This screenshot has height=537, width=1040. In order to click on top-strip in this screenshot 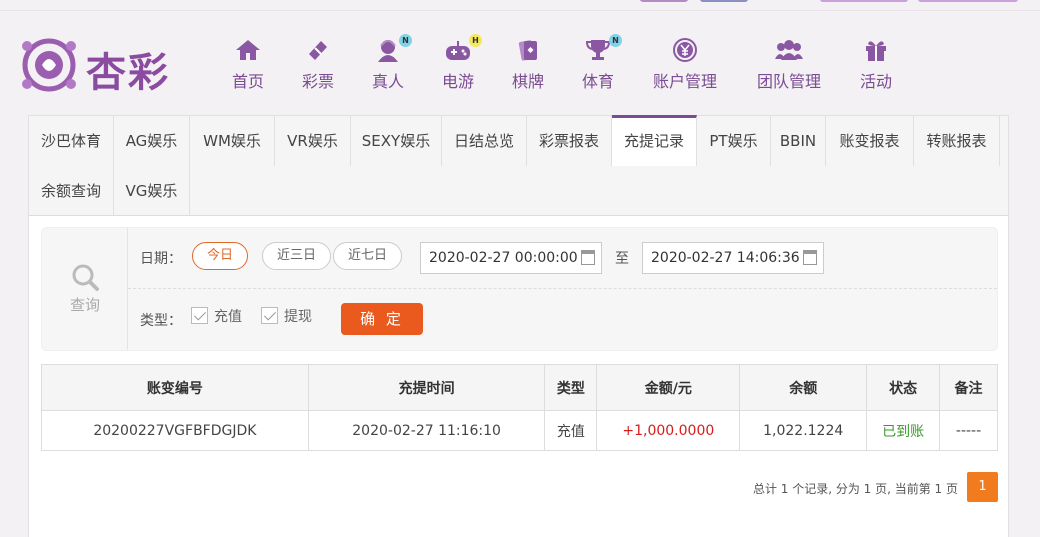, I will do `click(520, 5)`.